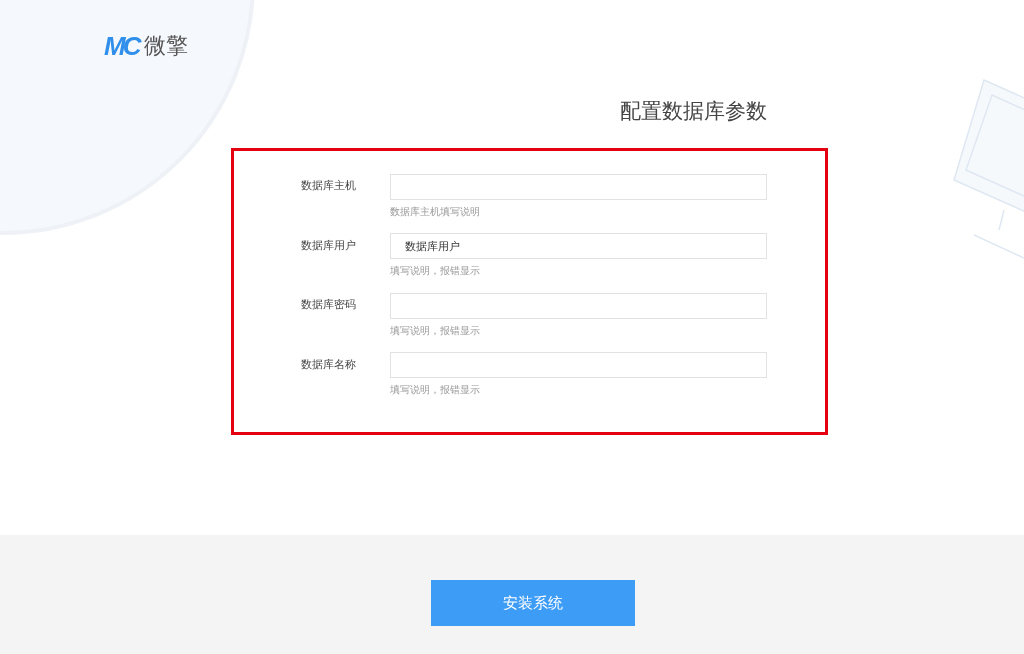 This screenshot has width=1024, height=654. Describe the element at coordinates (328, 245) in the screenshot. I see `field-label: 数据库用户` at that location.